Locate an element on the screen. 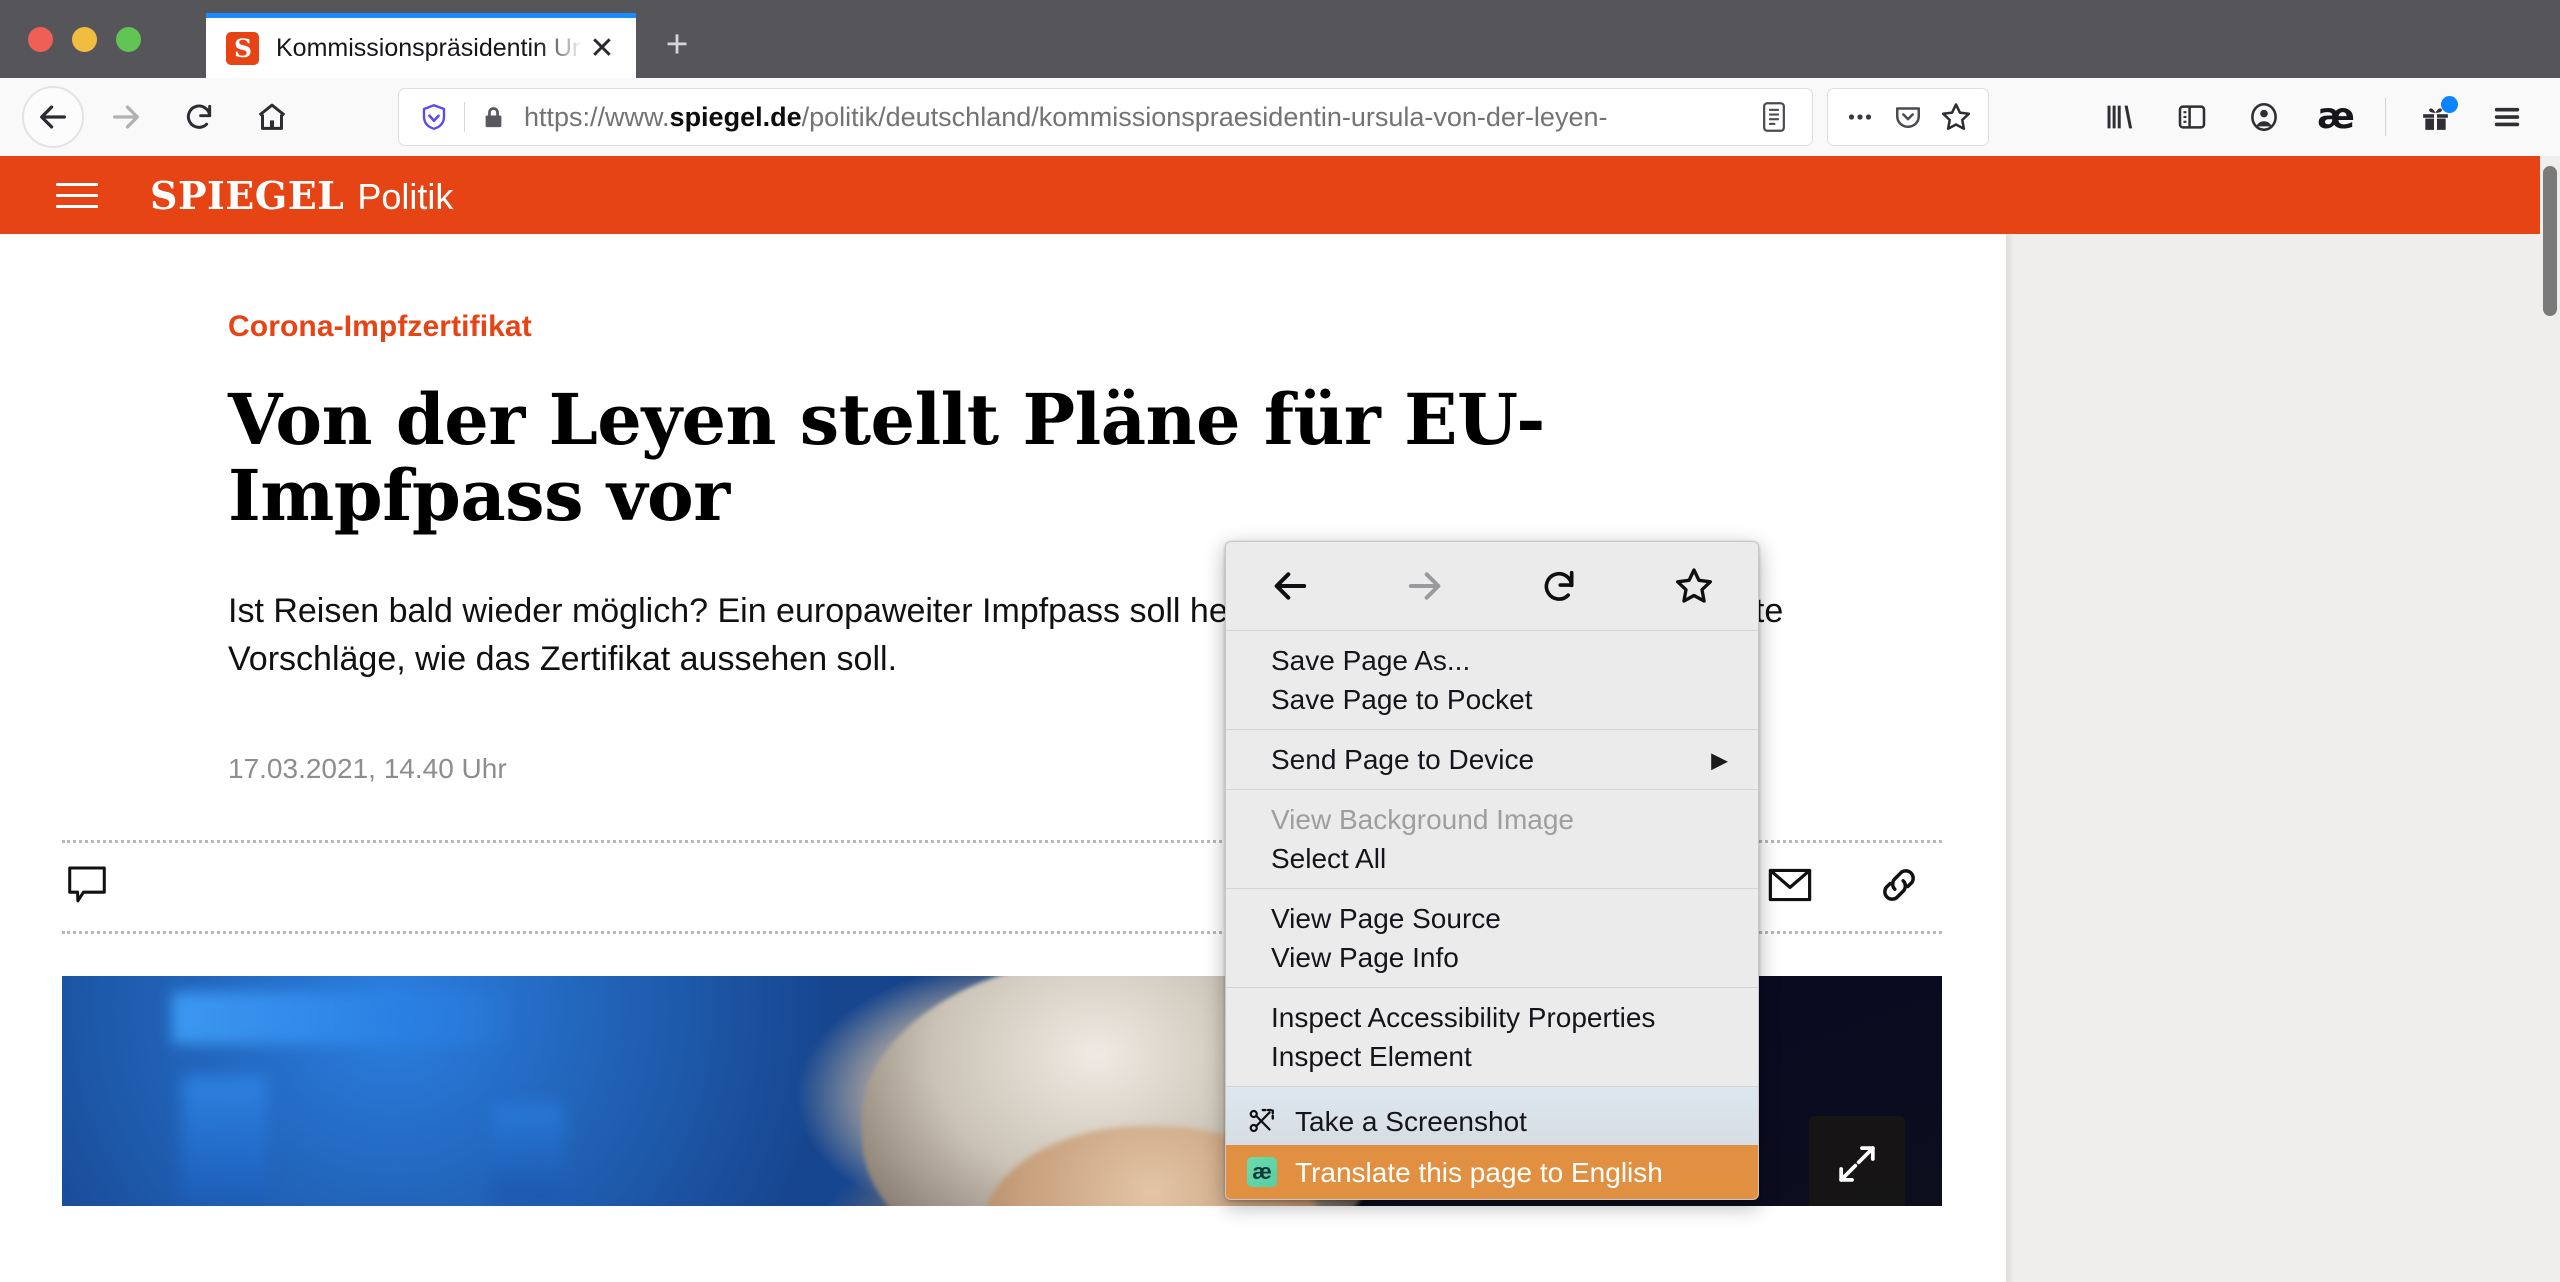 This screenshot has width=2560, height=1282. submenu-arrow-icon: ▶ is located at coordinates (1719, 759).